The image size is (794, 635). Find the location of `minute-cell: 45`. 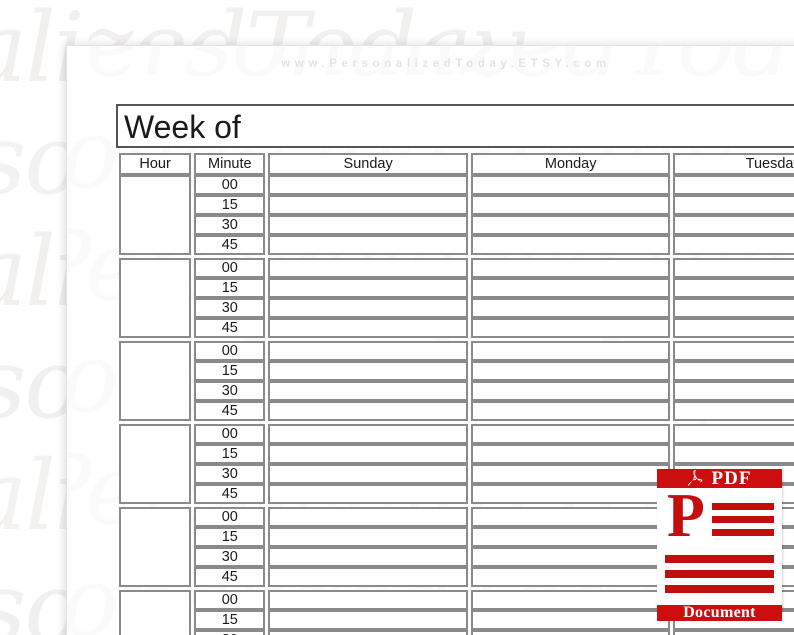

minute-cell: 45 is located at coordinates (230, 494).